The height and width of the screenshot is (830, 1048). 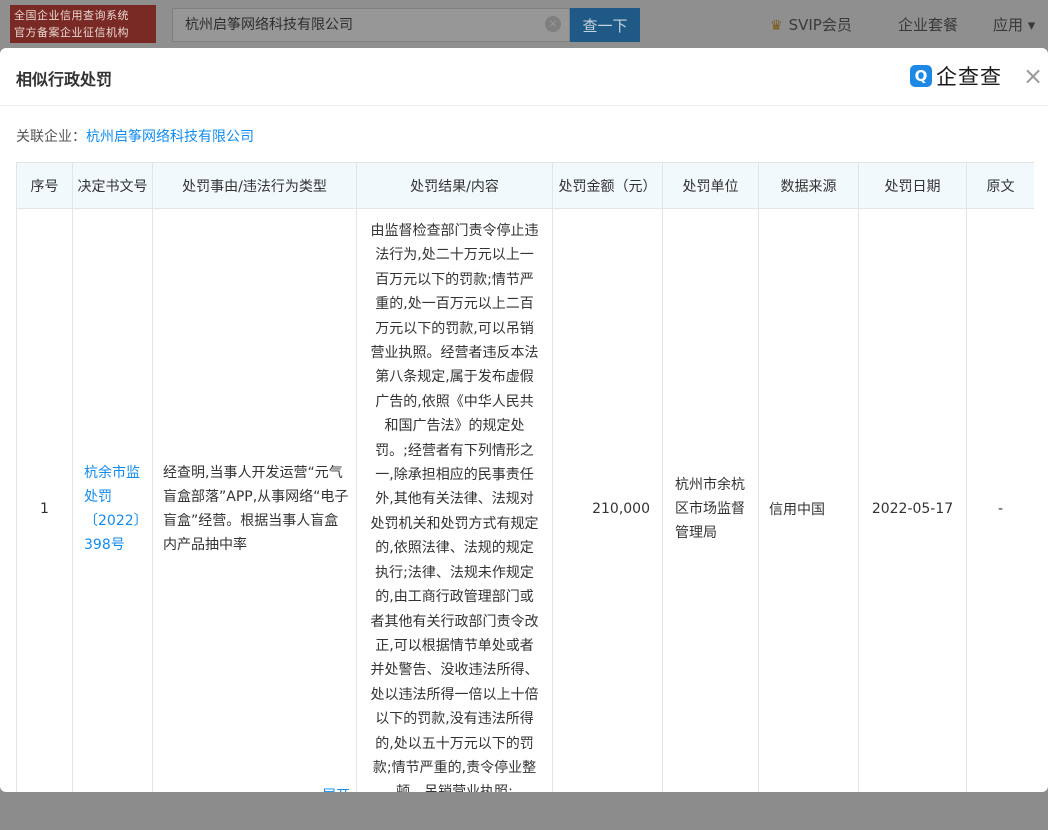 What do you see at coordinates (524, 811) in the screenshot?
I see `background-page-footer` at bounding box center [524, 811].